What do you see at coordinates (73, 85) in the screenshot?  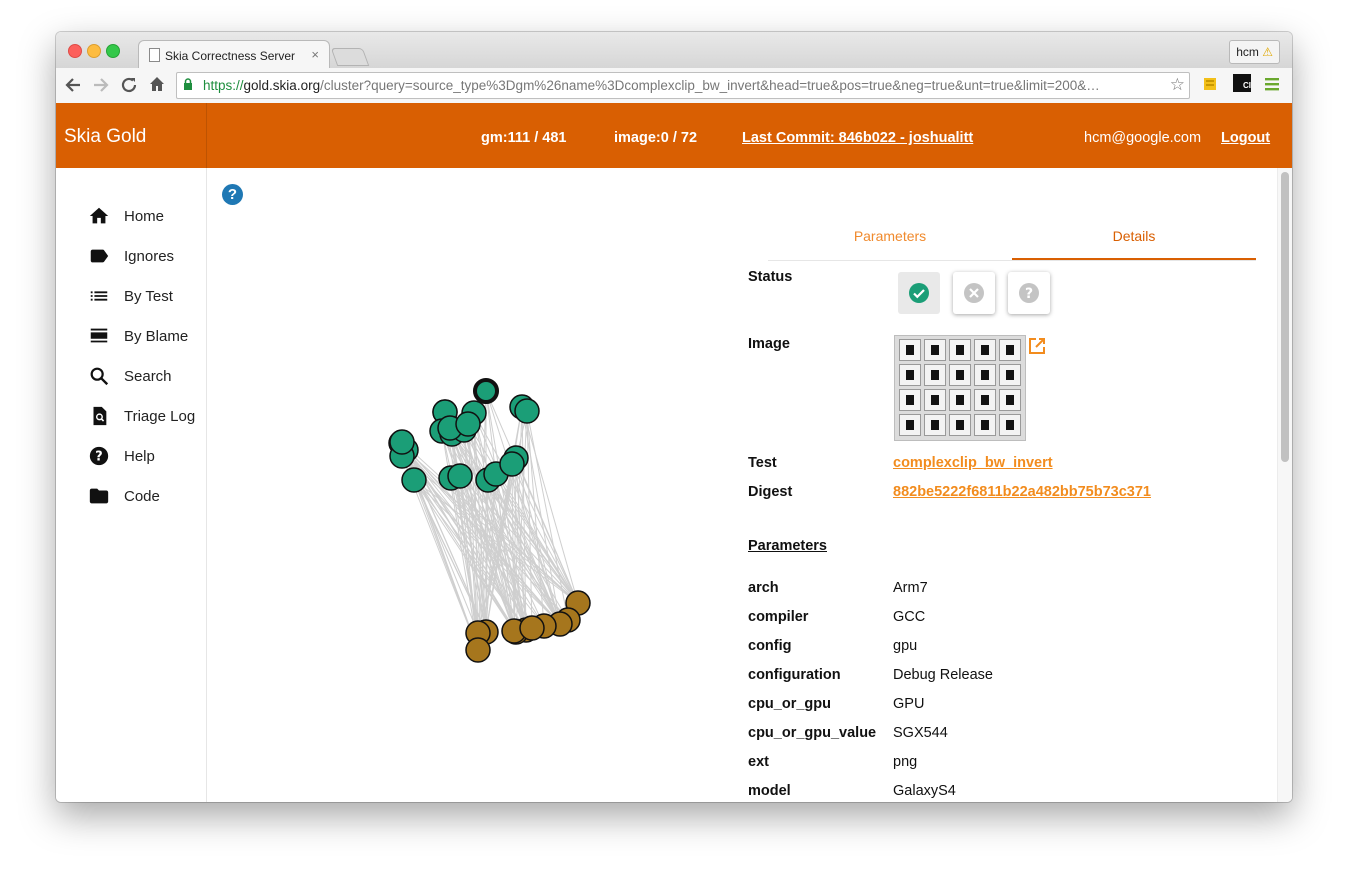 I see `back-arrow-icon` at bounding box center [73, 85].